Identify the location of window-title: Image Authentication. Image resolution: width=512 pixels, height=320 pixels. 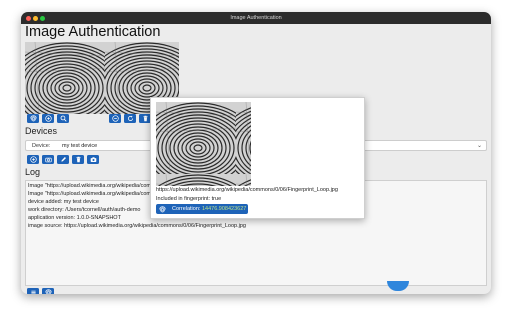
(256, 18).